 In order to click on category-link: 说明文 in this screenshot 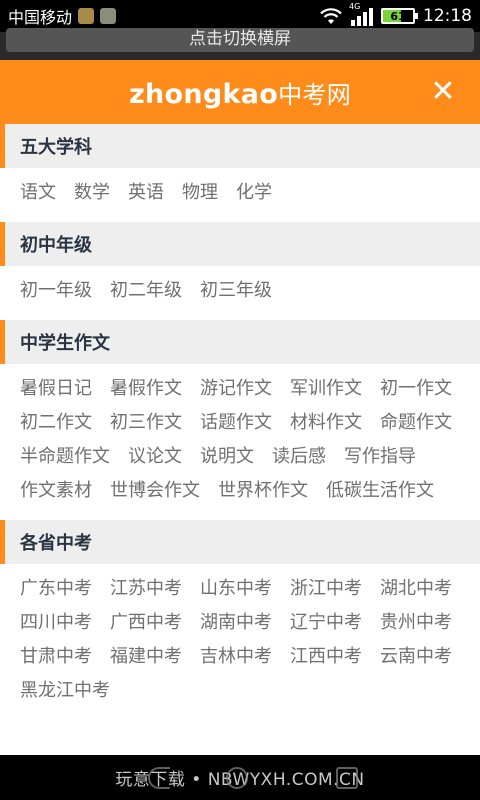, I will do `click(227, 457)`.